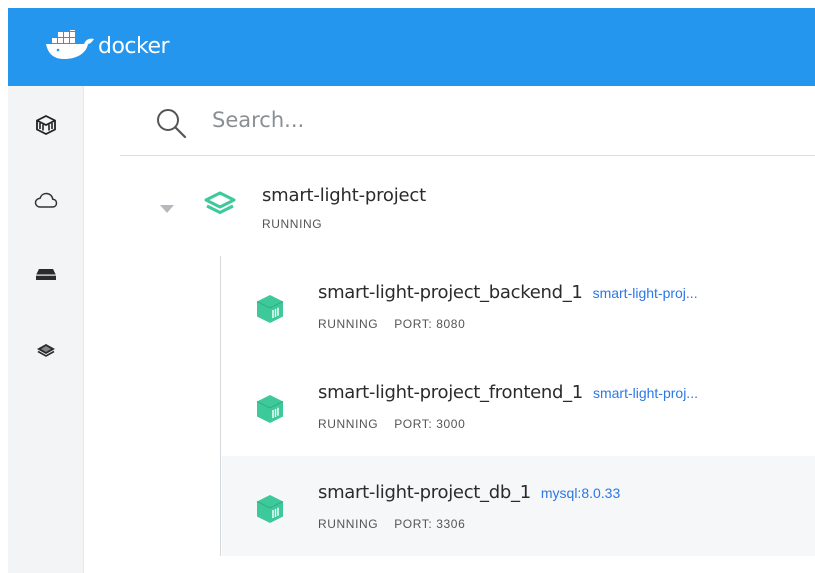  What do you see at coordinates (134, 46) in the screenshot?
I see `logo-text: docker` at bounding box center [134, 46].